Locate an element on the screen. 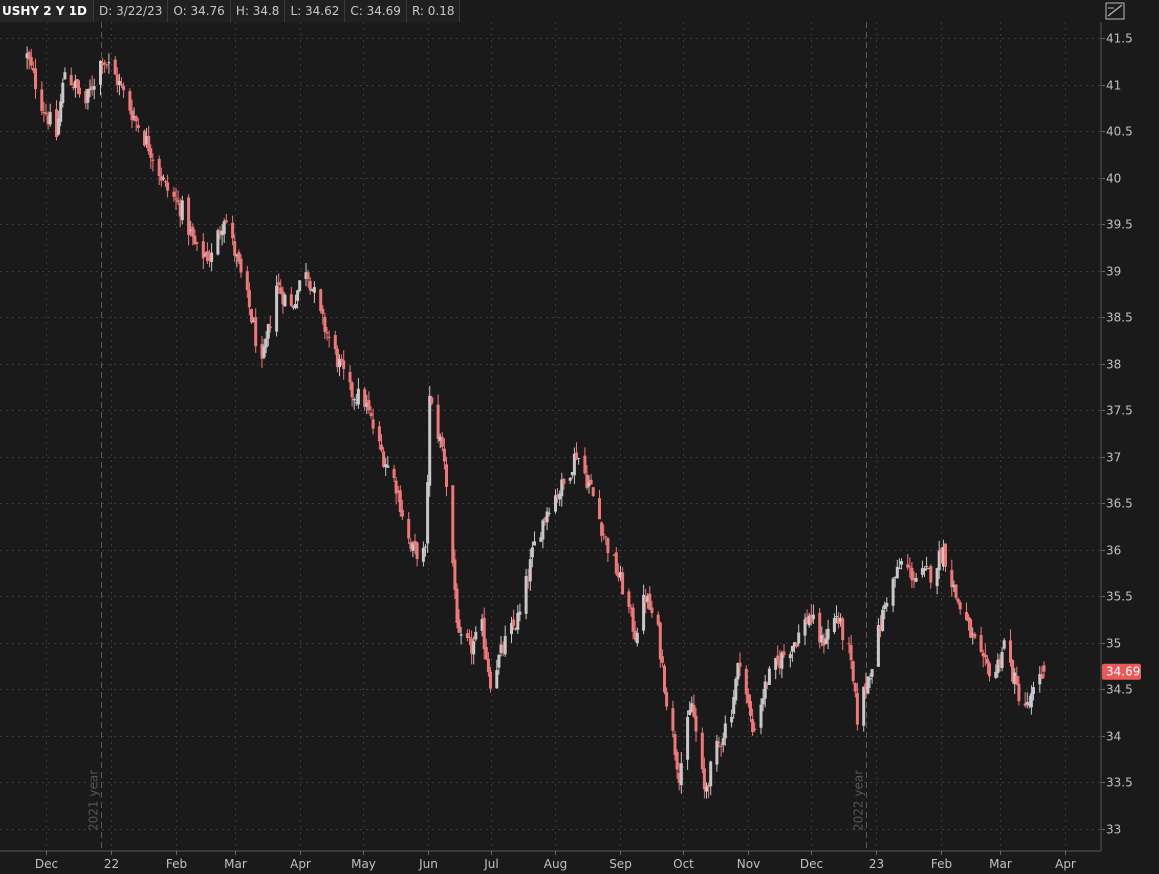 Image resolution: width=1159 pixels, height=874 pixels. drawing-tool-icon is located at coordinates (1115, 11).